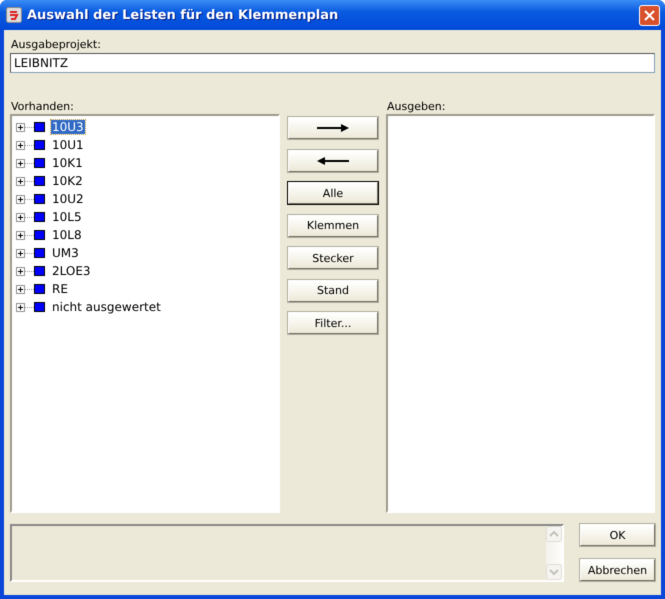 The height and width of the screenshot is (599, 665). Describe the element at coordinates (67, 235) in the screenshot. I see `tree-item: 10L8` at that location.